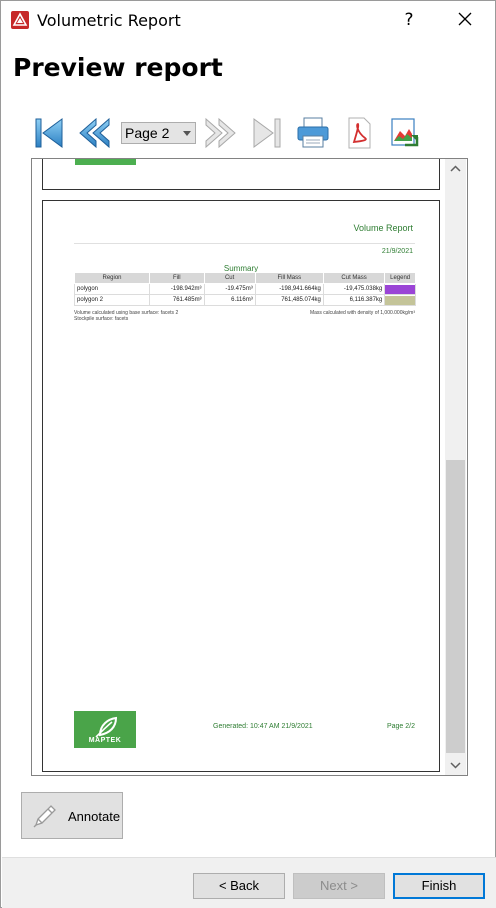 This screenshot has height=908, width=496. Describe the element at coordinates (248, 20) in the screenshot. I see `title-bar: Volumetric Report ?` at that location.